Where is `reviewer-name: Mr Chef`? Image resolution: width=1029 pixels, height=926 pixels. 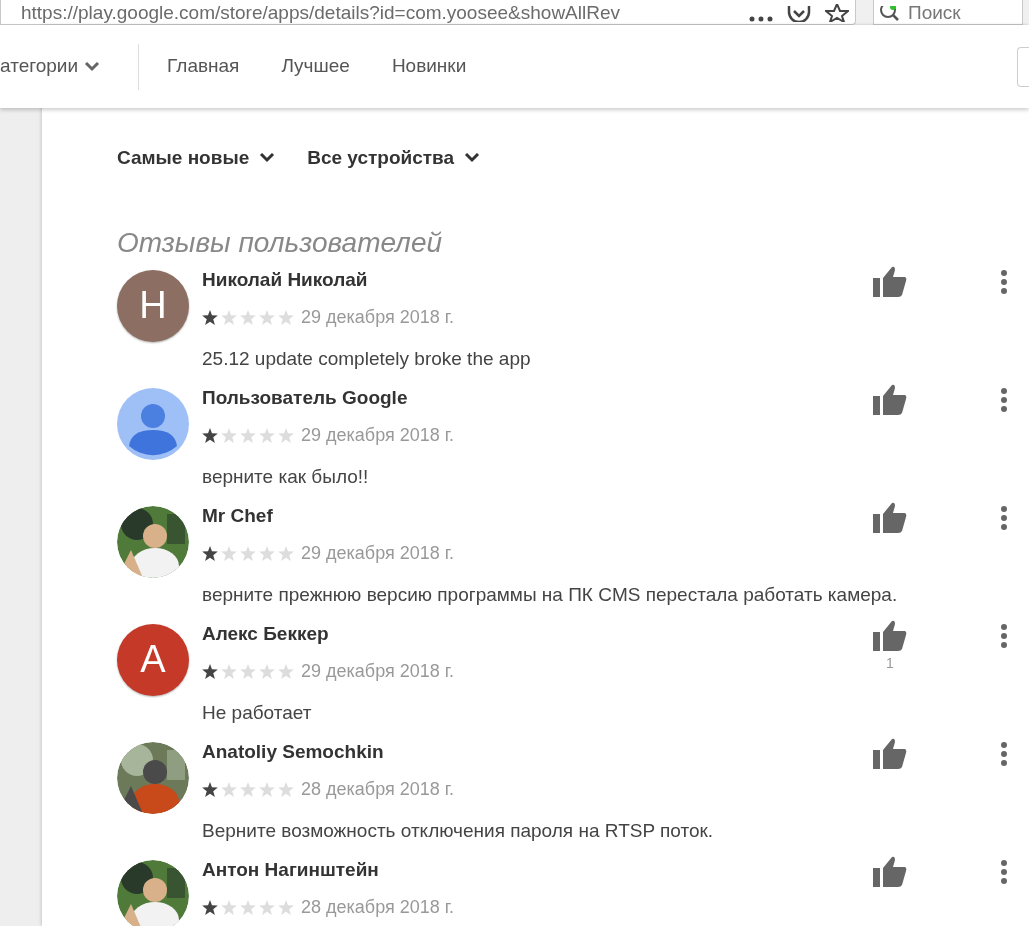
reviewer-name: Mr Chef is located at coordinates (237, 515).